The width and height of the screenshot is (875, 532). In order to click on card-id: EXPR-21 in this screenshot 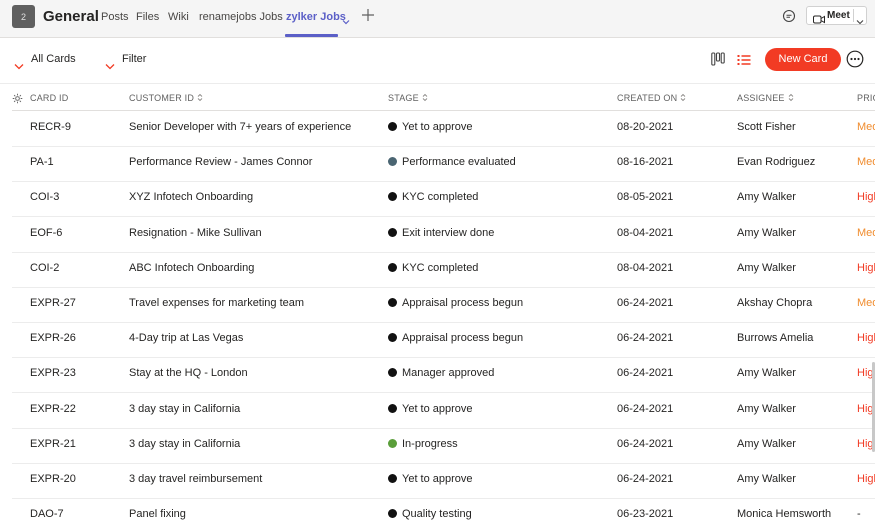, I will do `click(53, 444)`.